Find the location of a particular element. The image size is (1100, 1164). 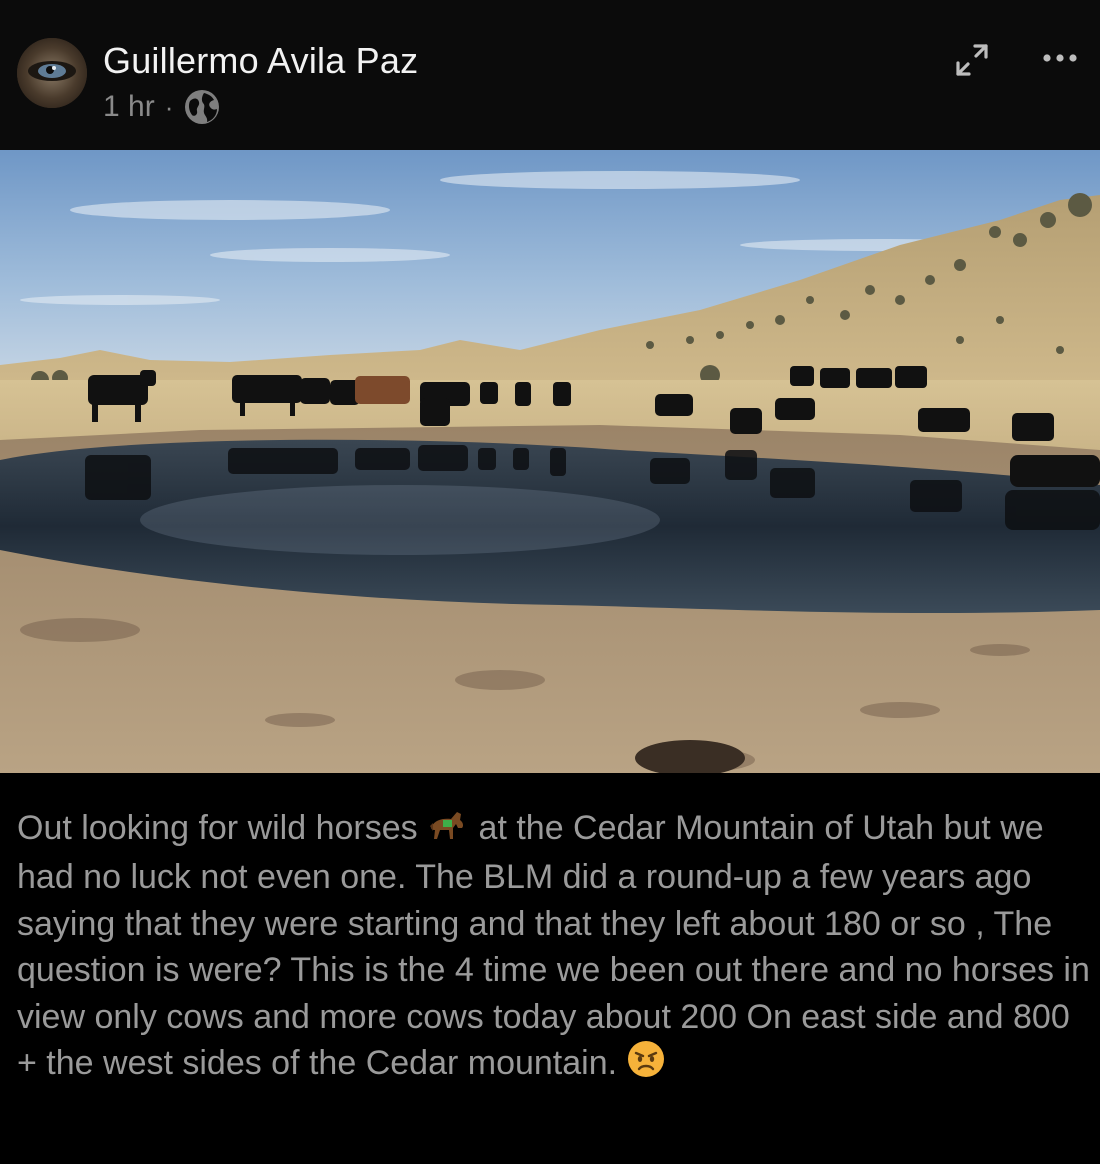

angry-face-emoji is located at coordinates (646, 1065).